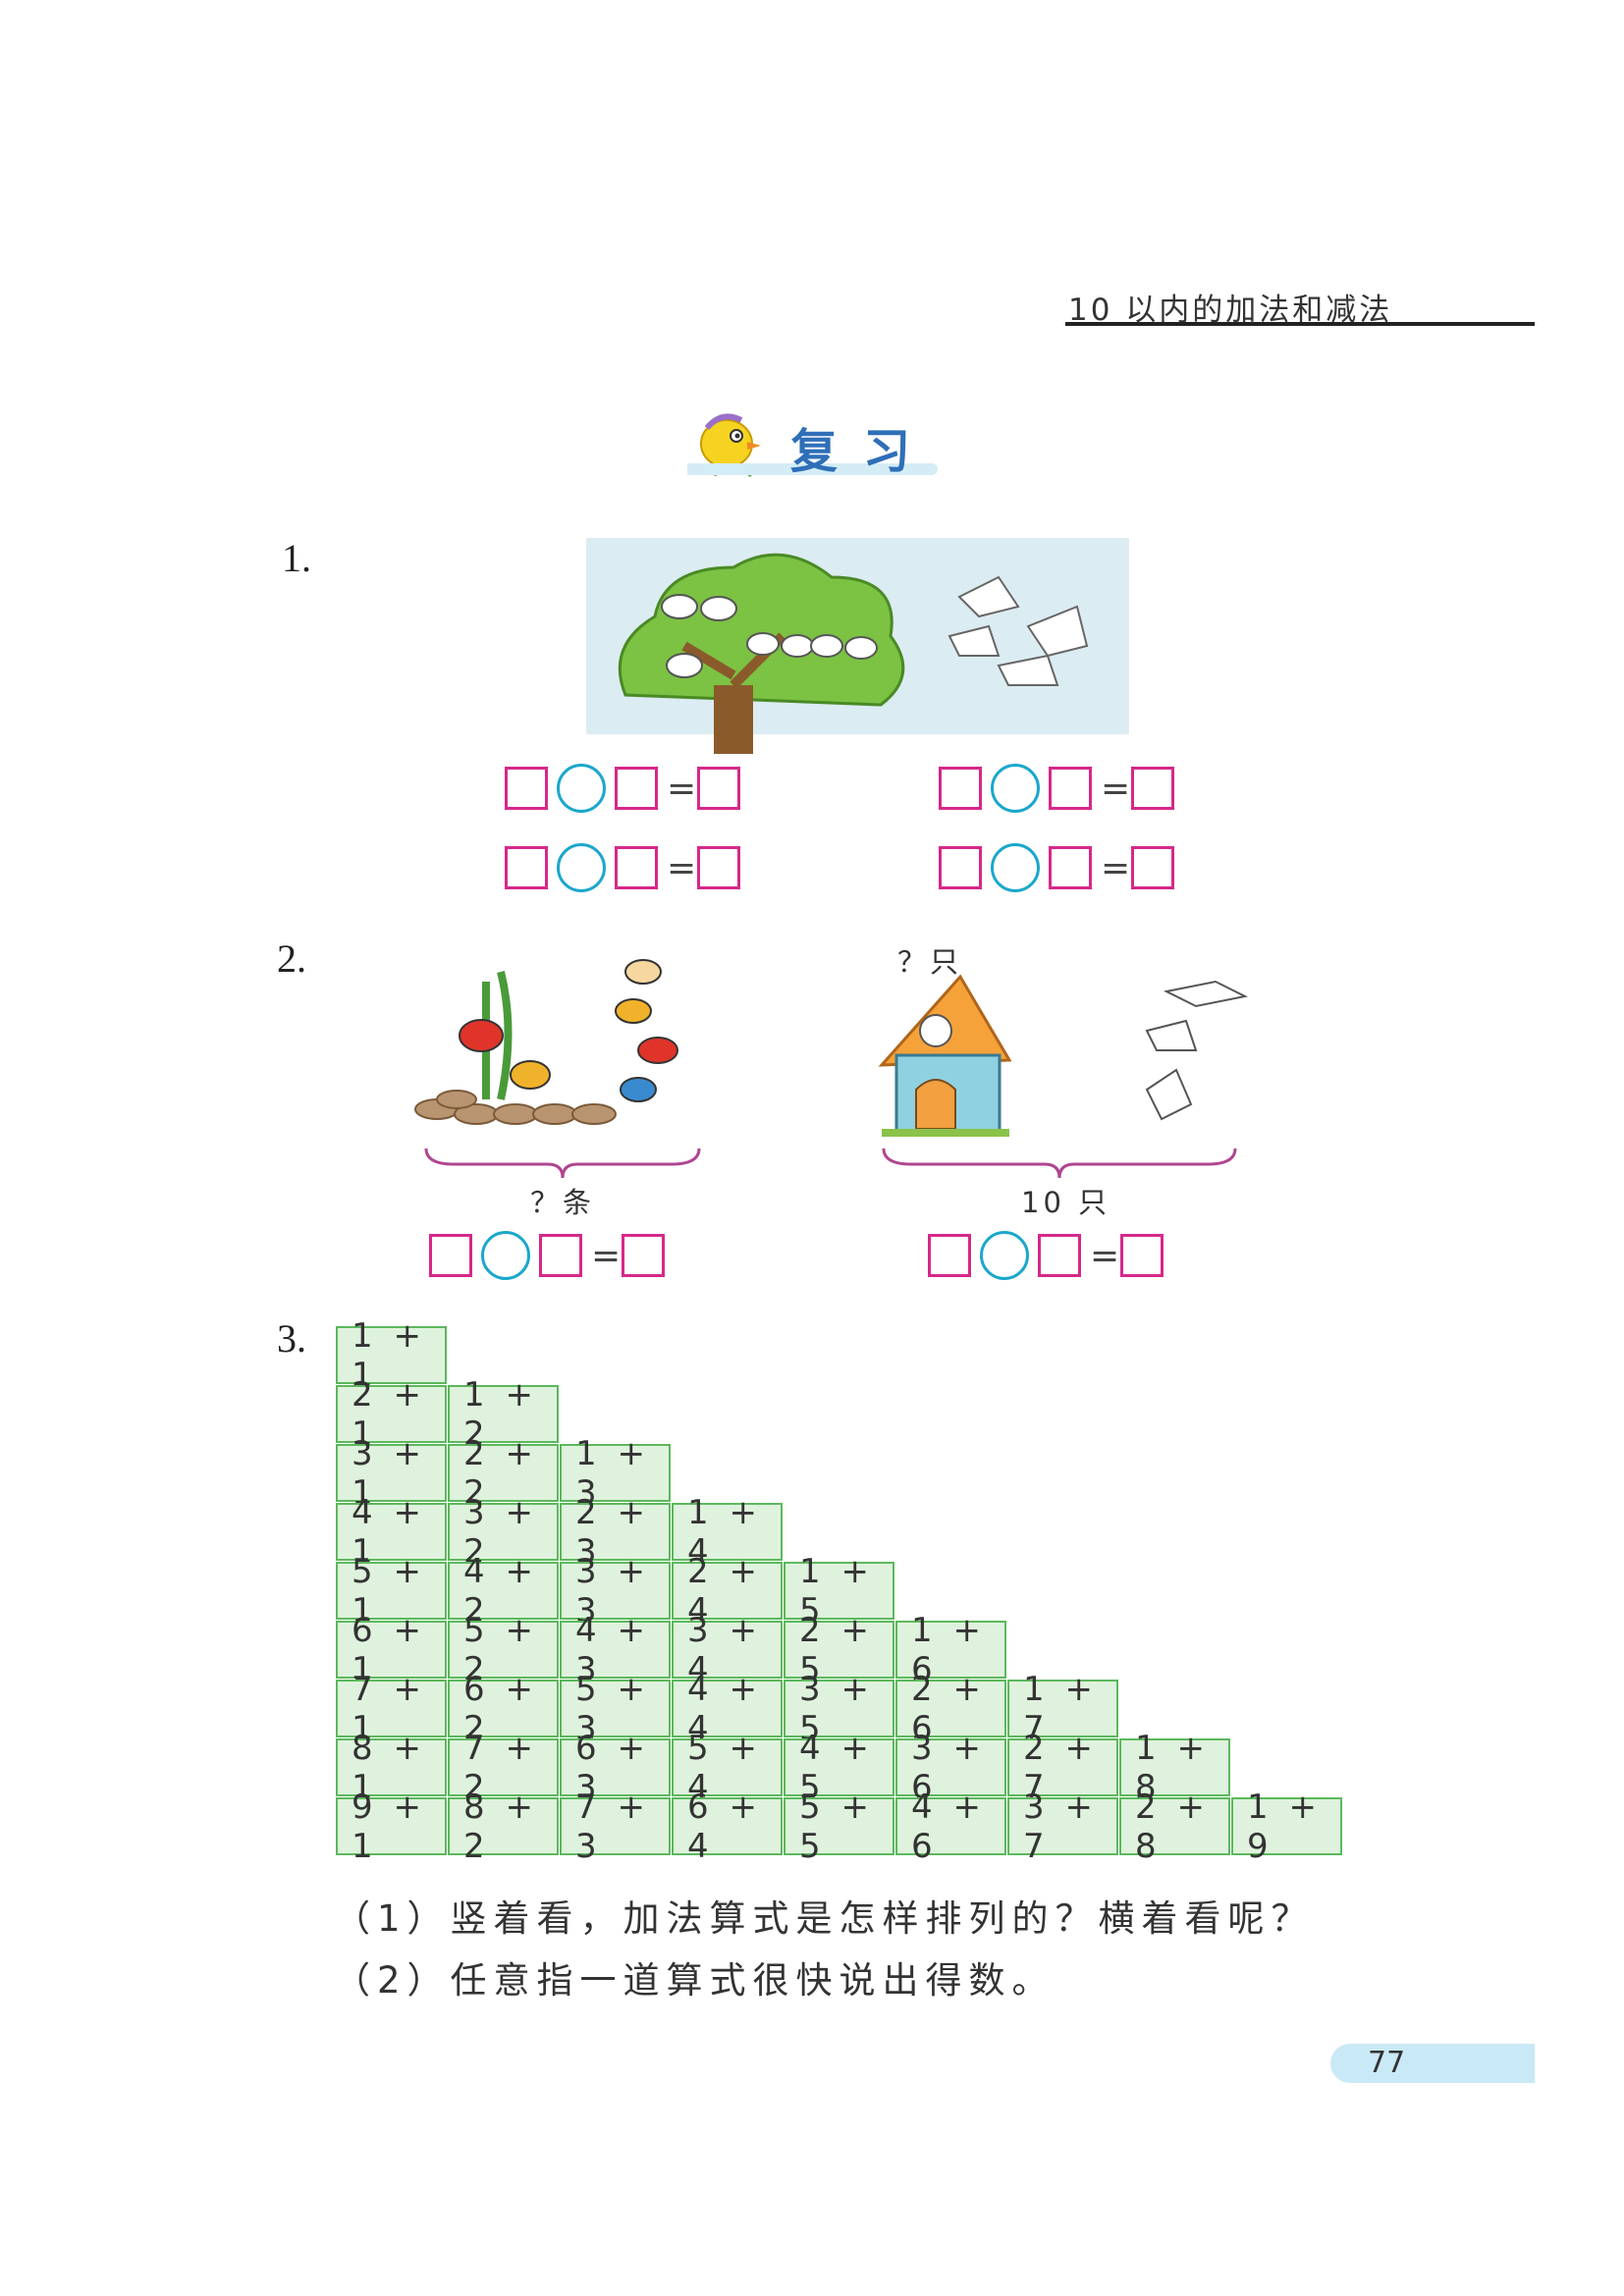 This screenshot has width=1624, height=2296. I want to click on chapter-rule, so click(1300, 324).